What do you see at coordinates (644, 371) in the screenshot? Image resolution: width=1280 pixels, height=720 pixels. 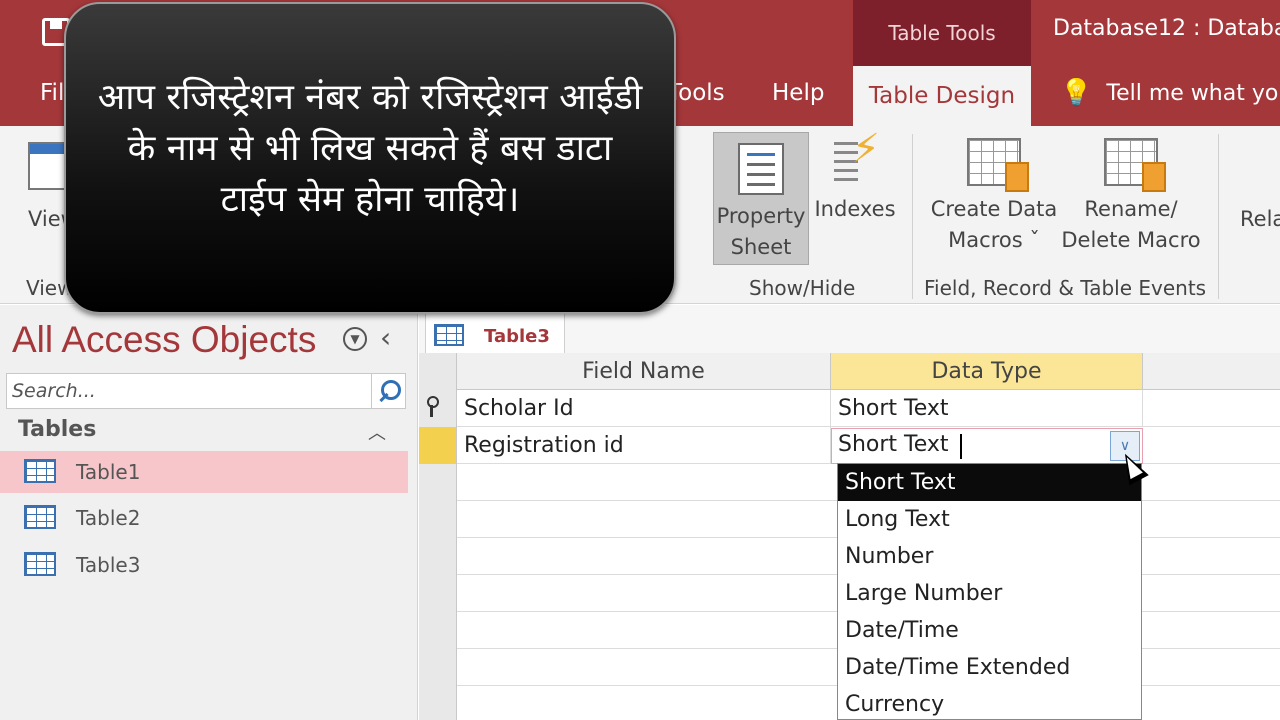 I see `column-header-field-name: Field Name` at bounding box center [644, 371].